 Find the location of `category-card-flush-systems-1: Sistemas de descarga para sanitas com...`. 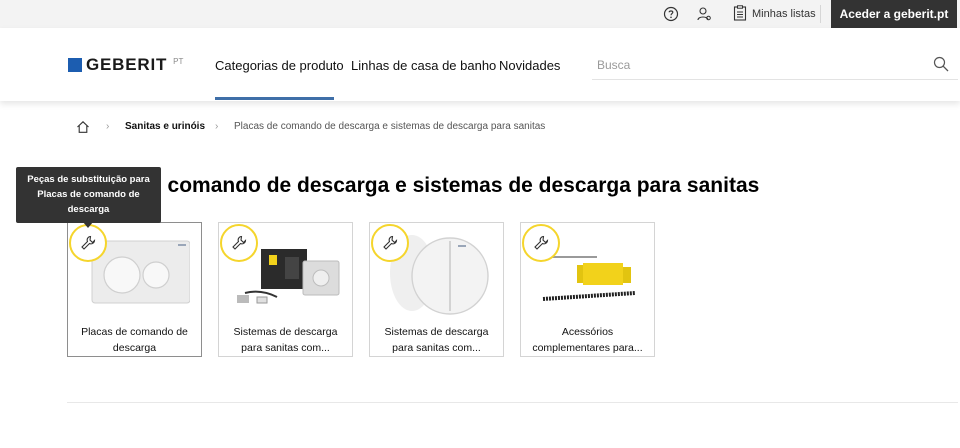

category-card-flush-systems-1: Sistemas de descarga para sanitas com... is located at coordinates (285, 289).